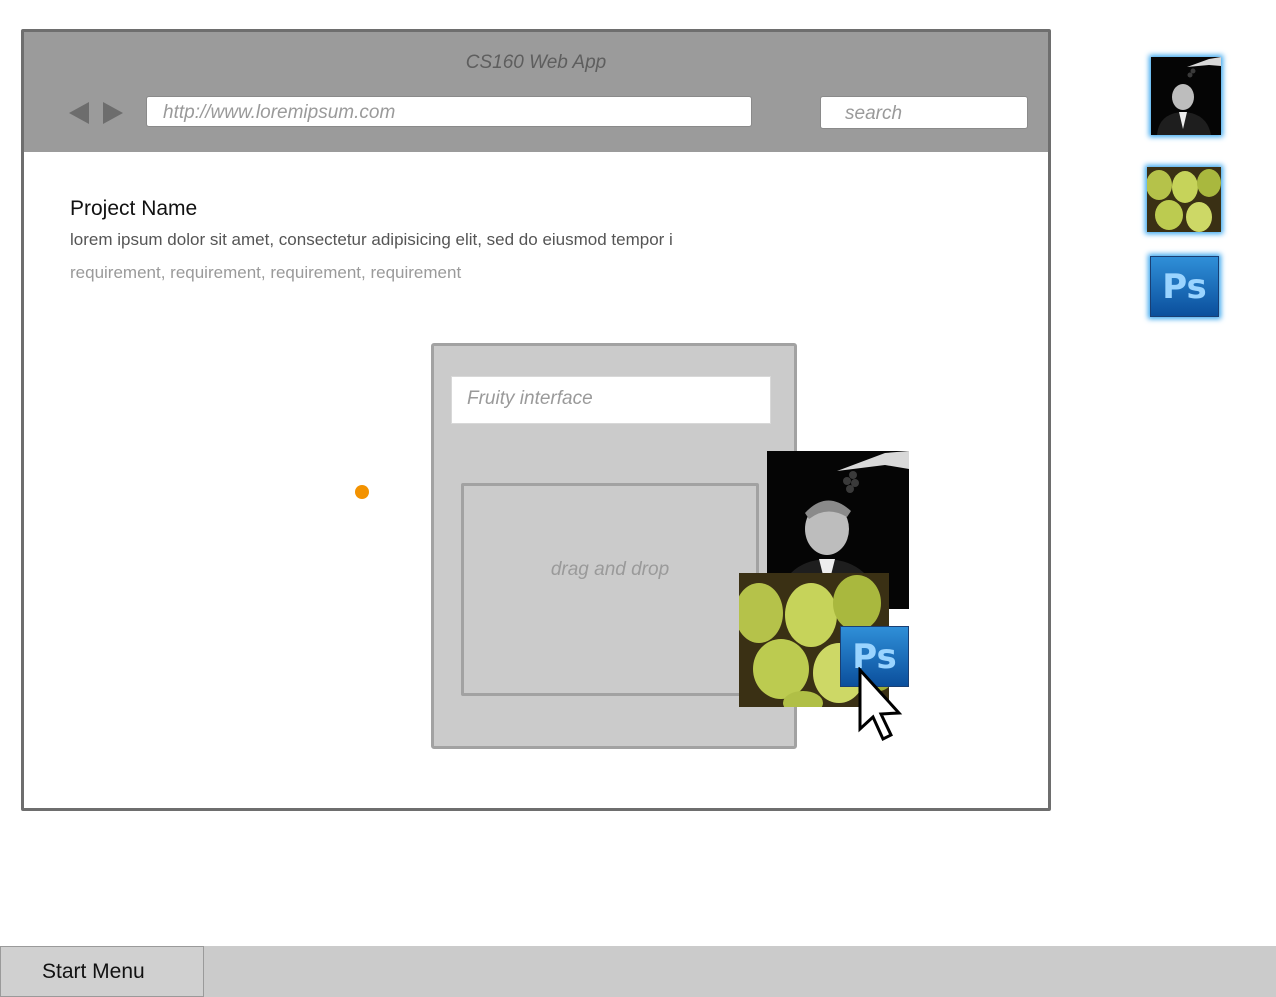  Describe the element at coordinates (610, 589) in the screenshot. I see `drag-and-drop-zone: drag and drop` at that location.